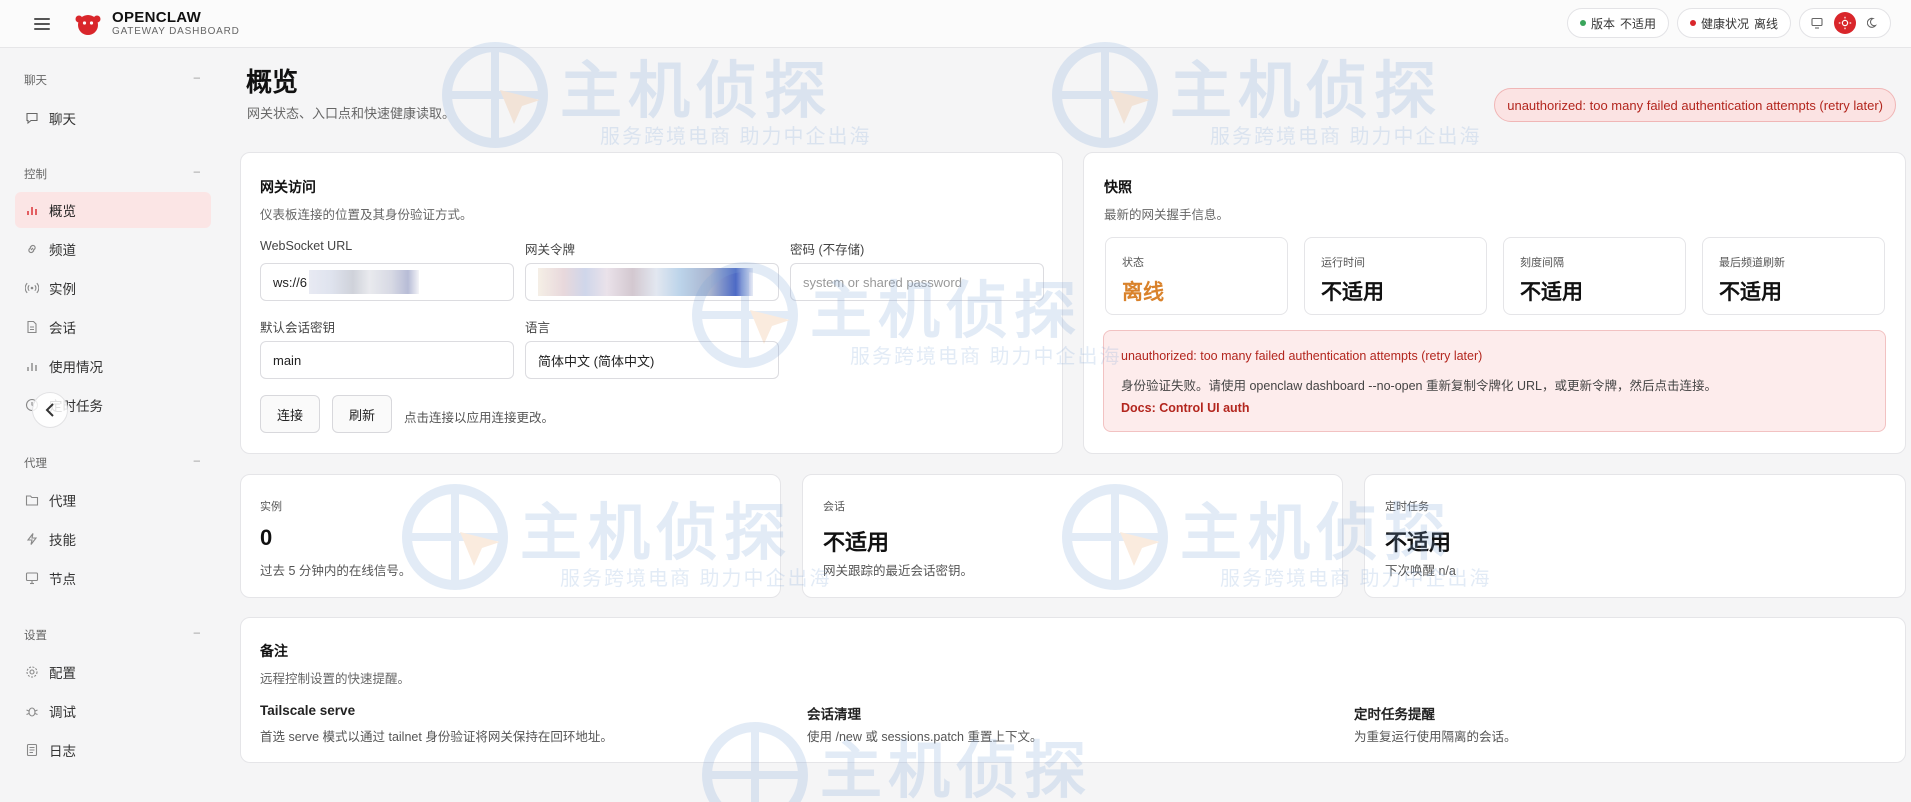  I want to click on sidebar-item-label: 日志, so click(62, 751).